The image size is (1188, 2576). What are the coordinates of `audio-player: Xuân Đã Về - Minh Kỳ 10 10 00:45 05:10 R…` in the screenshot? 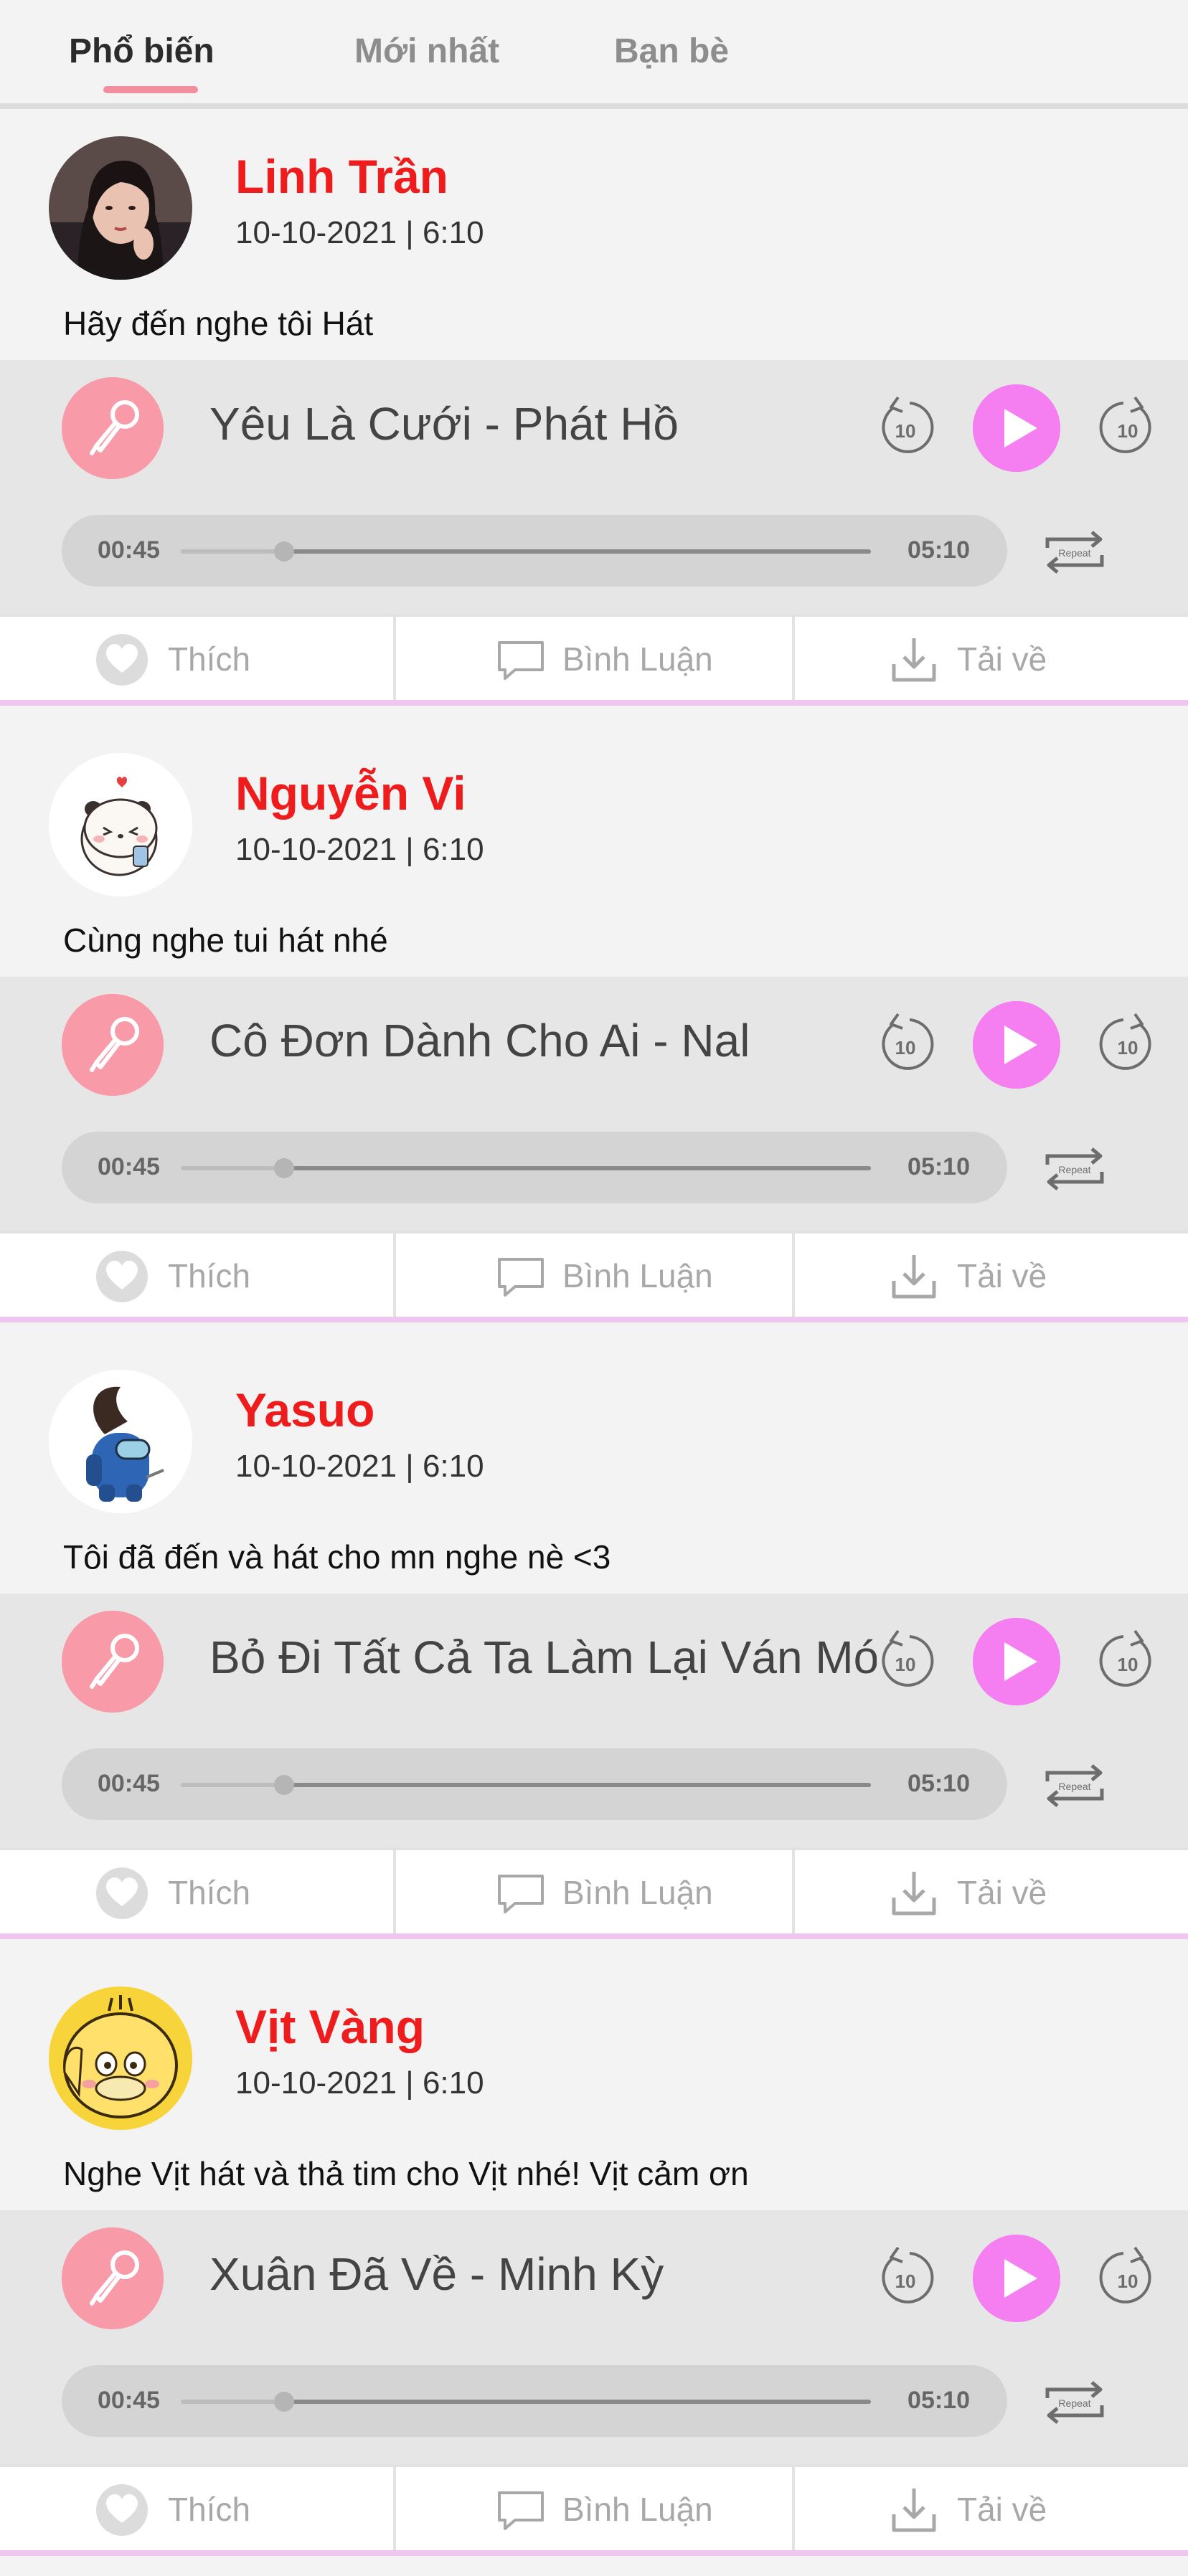 It's located at (594, 2337).